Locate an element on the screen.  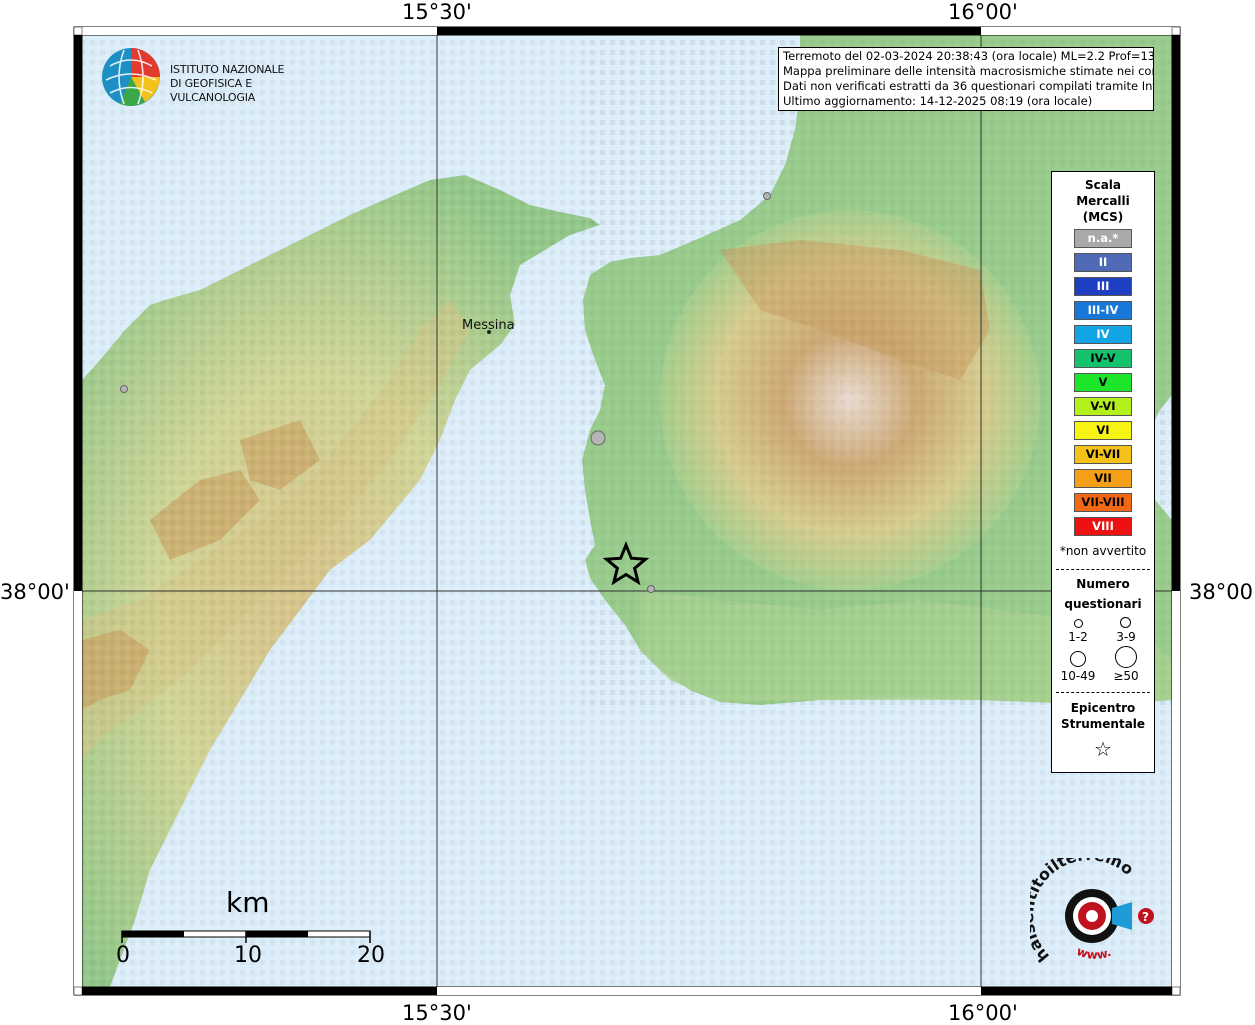
count-label-2: 3-9 is located at coordinates (1126, 637).